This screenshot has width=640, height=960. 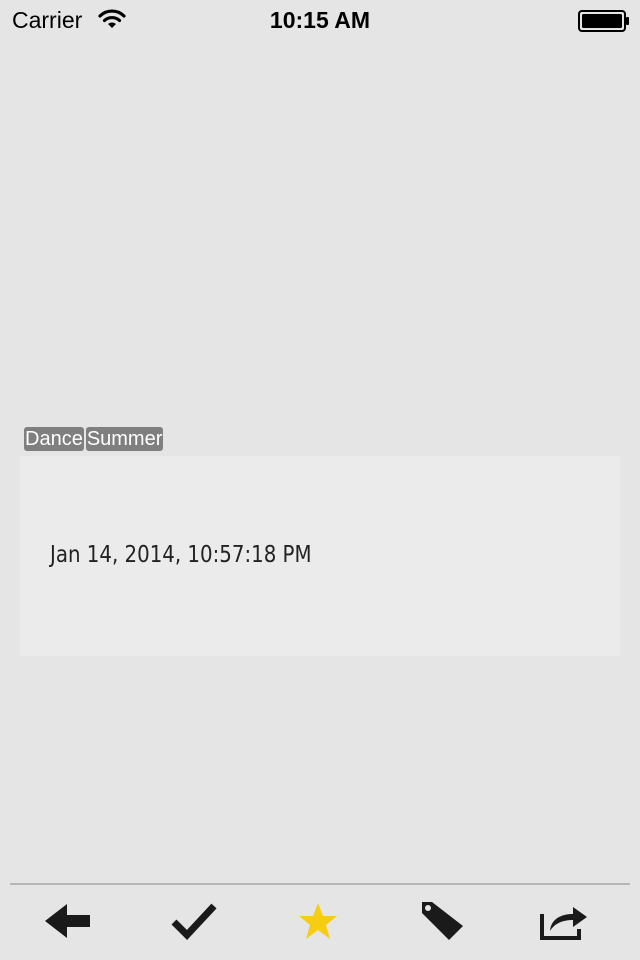 I want to click on tag-list: Dance Summer, so click(x=94, y=439).